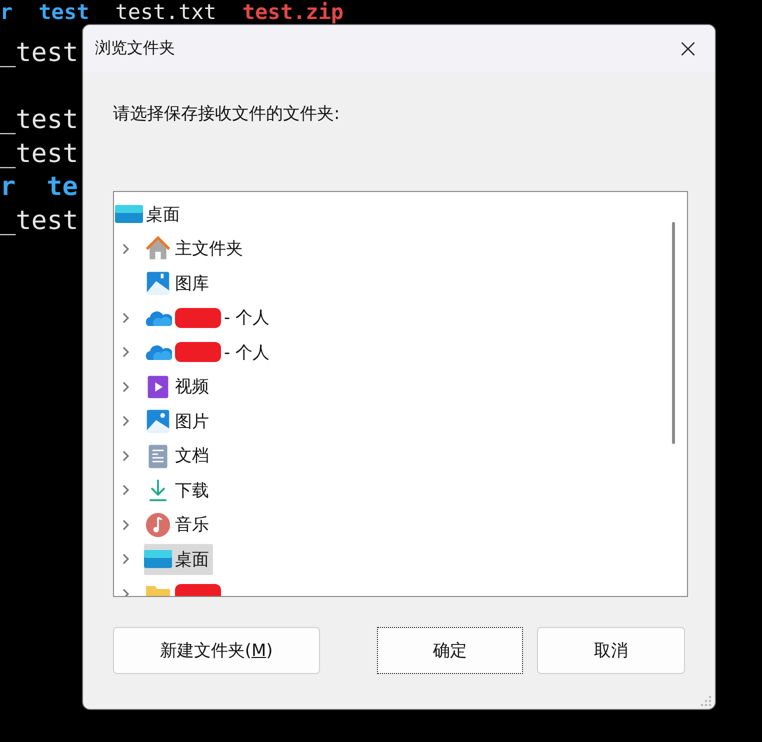 This screenshot has height=742, width=762. What do you see at coordinates (450, 650) in the screenshot?
I see `dialog-button: 确定` at bounding box center [450, 650].